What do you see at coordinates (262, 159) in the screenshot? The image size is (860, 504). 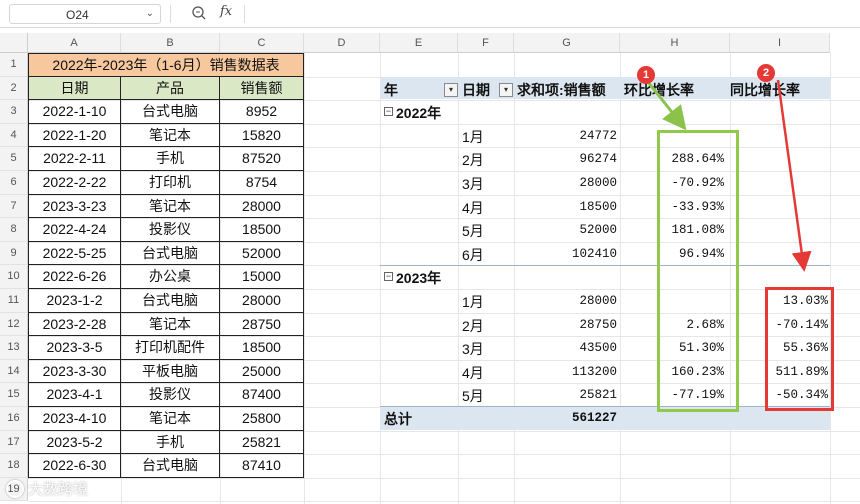 I see `table-cell: 87520` at bounding box center [262, 159].